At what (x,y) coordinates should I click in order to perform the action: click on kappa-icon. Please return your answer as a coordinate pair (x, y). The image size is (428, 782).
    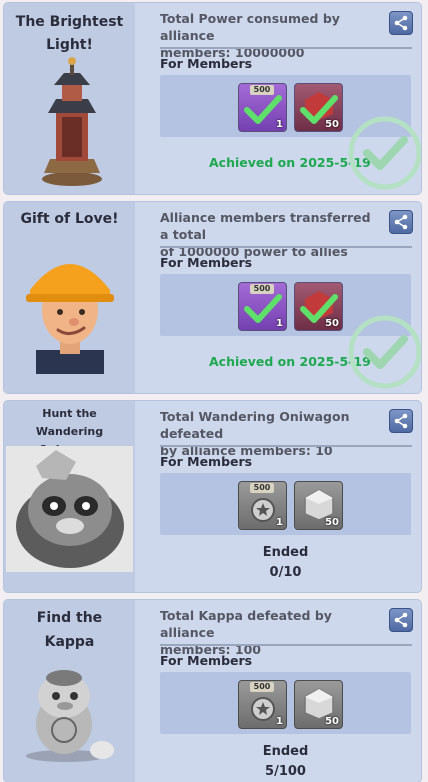
    Looking at the image, I should click on (70, 716).